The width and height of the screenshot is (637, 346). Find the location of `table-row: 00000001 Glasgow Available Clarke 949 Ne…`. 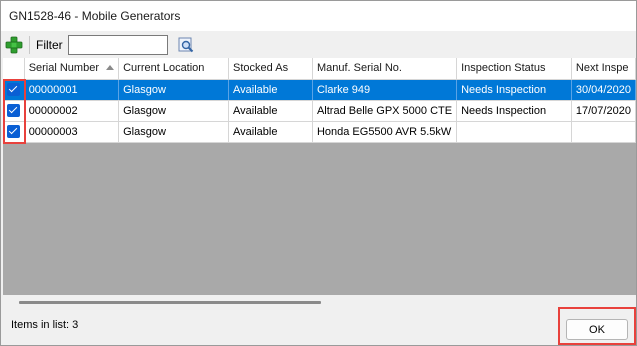

table-row: 00000001 Glasgow Available Clarke 949 Ne… is located at coordinates (319, 90).